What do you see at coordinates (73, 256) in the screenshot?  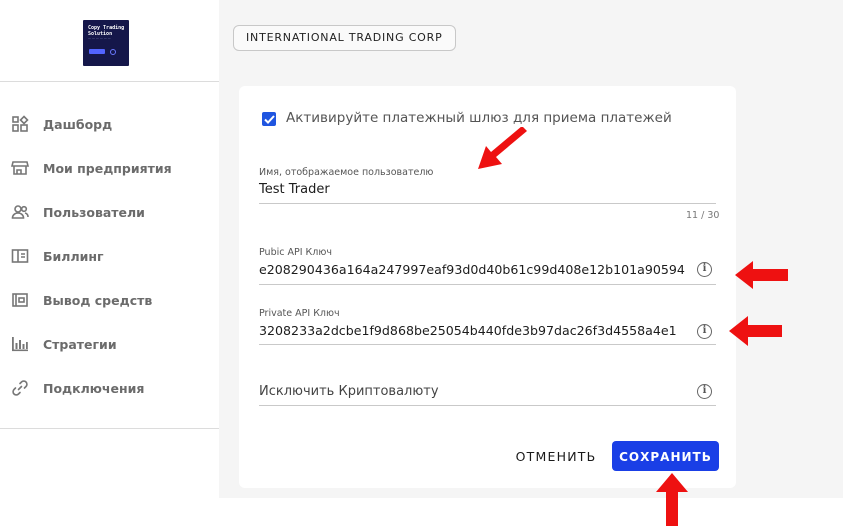 I see `sidebar-item-label: Биллинг` at bounding box center [73, 256].